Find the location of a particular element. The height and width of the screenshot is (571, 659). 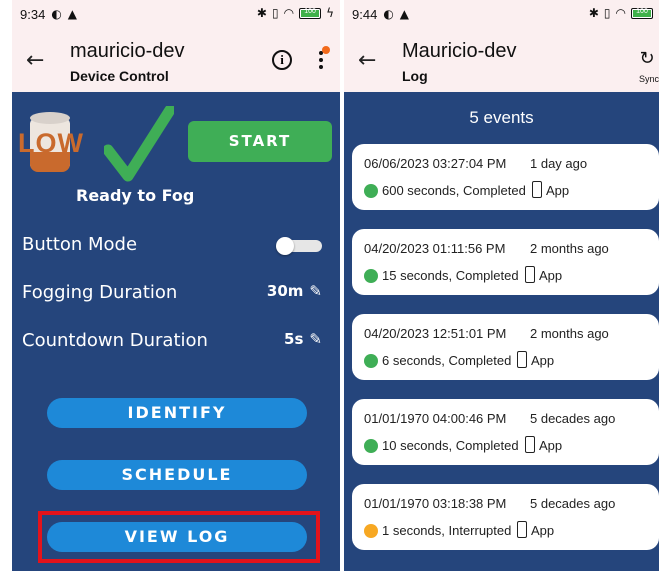

start-button: START is located at coordinates (260, 141).